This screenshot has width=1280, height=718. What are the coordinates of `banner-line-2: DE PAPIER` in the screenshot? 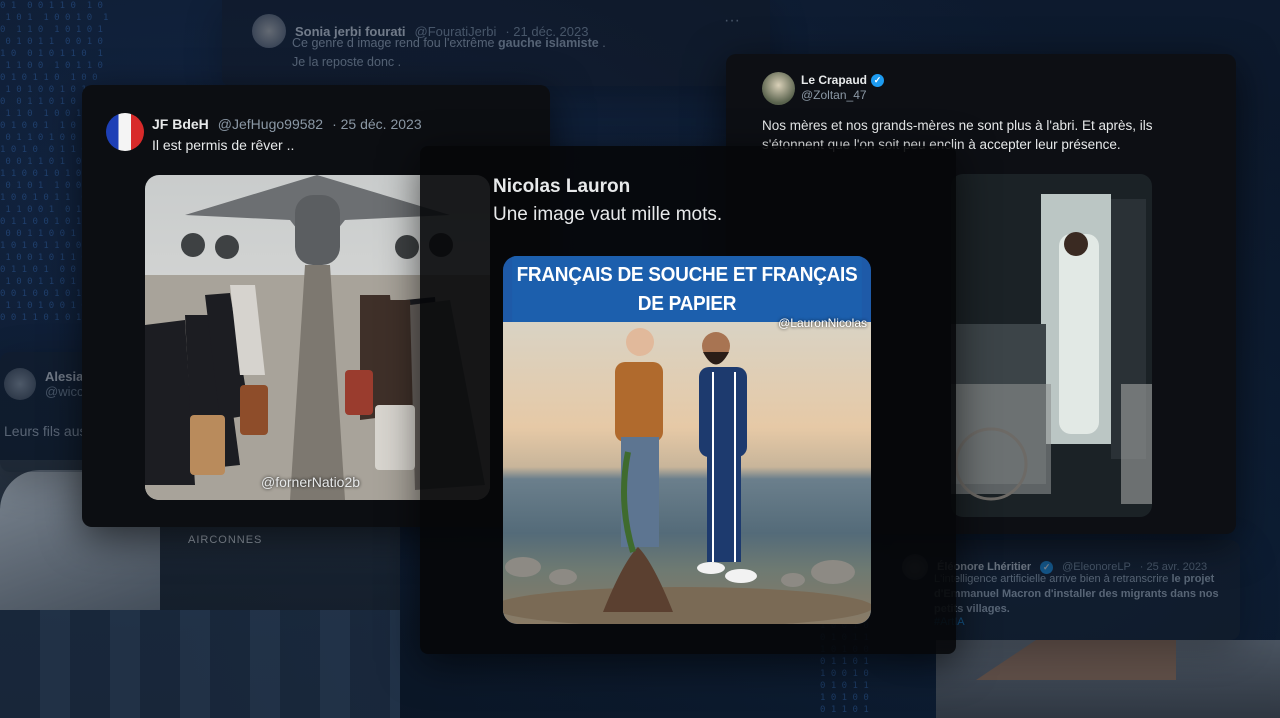 It's located at (687, 304).